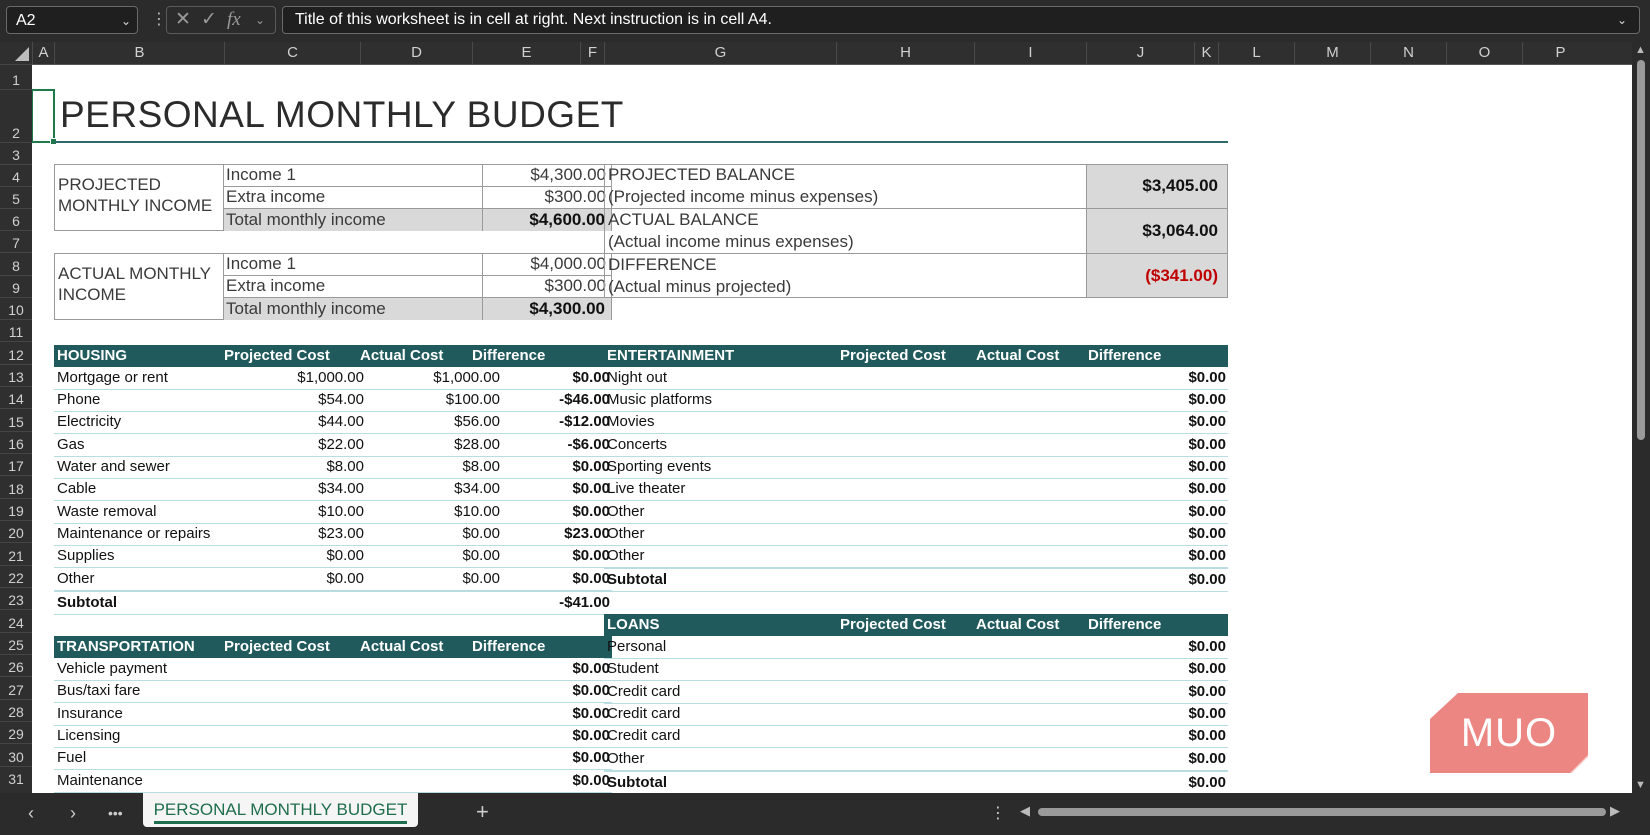 This screenshot has height=835, width=1650. Describe the element at coordinates (345, 467) in the screenshot. I see `projected-cell: $8.00` at that location.